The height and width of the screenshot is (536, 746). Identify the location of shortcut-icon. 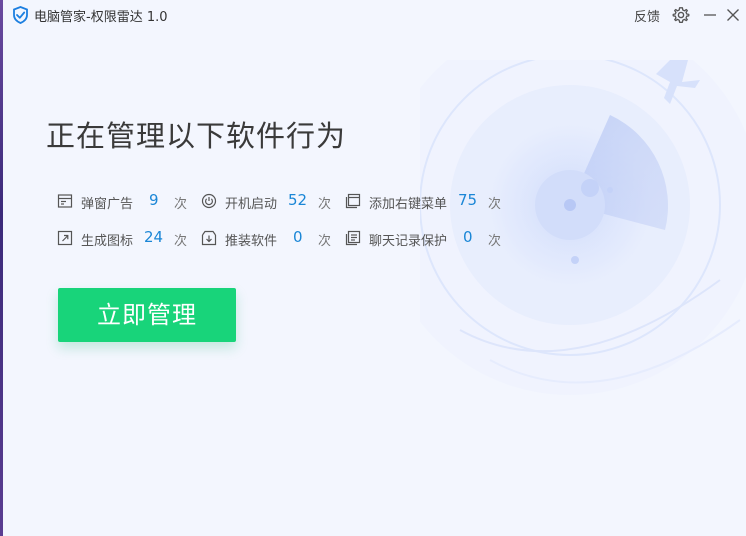
(65, 238).